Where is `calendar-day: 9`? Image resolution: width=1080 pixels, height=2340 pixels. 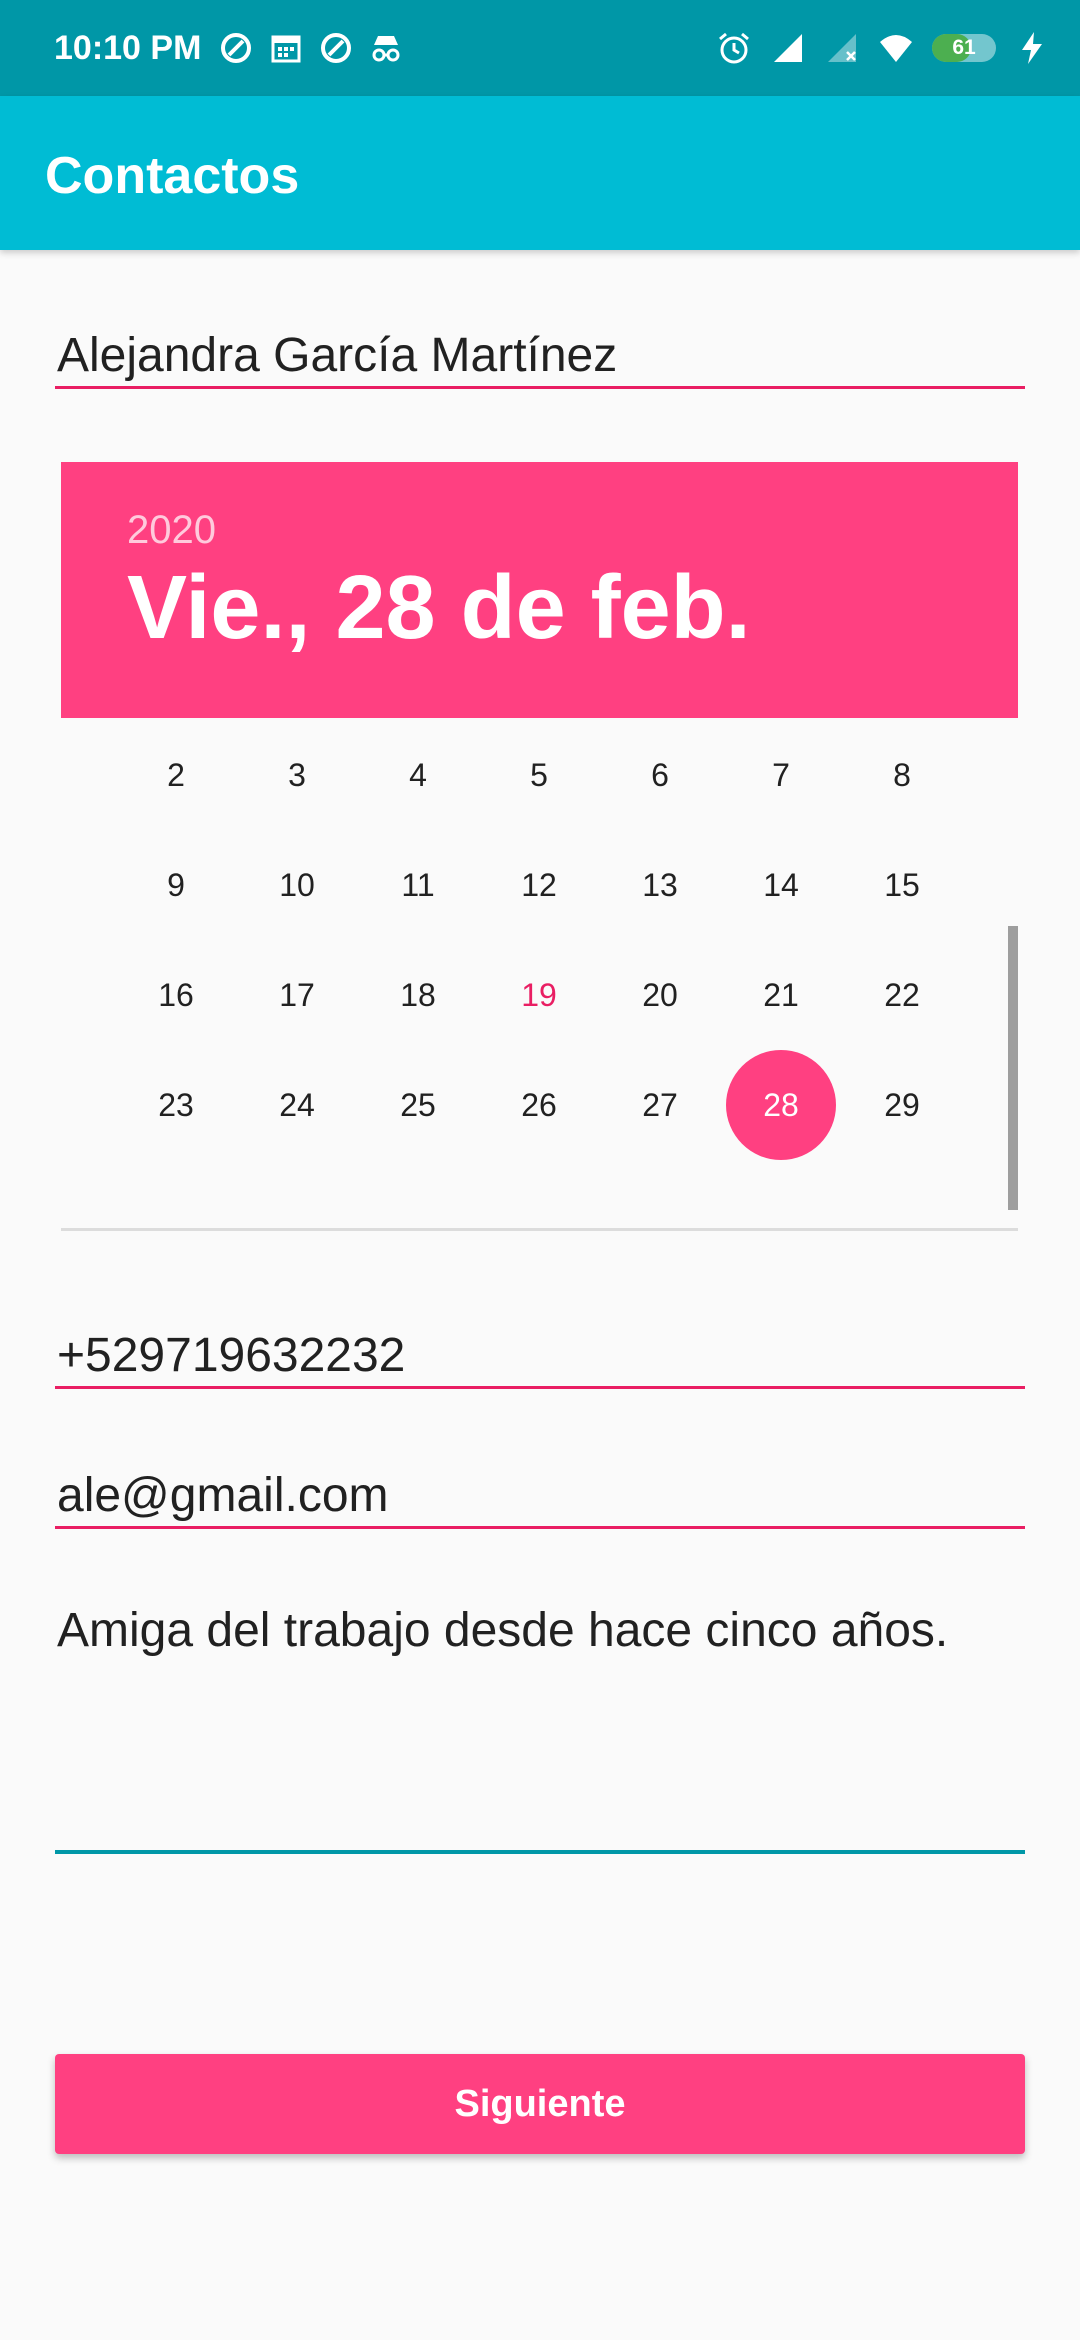
calendar-day: 9 is located at coordinates (176, 885).